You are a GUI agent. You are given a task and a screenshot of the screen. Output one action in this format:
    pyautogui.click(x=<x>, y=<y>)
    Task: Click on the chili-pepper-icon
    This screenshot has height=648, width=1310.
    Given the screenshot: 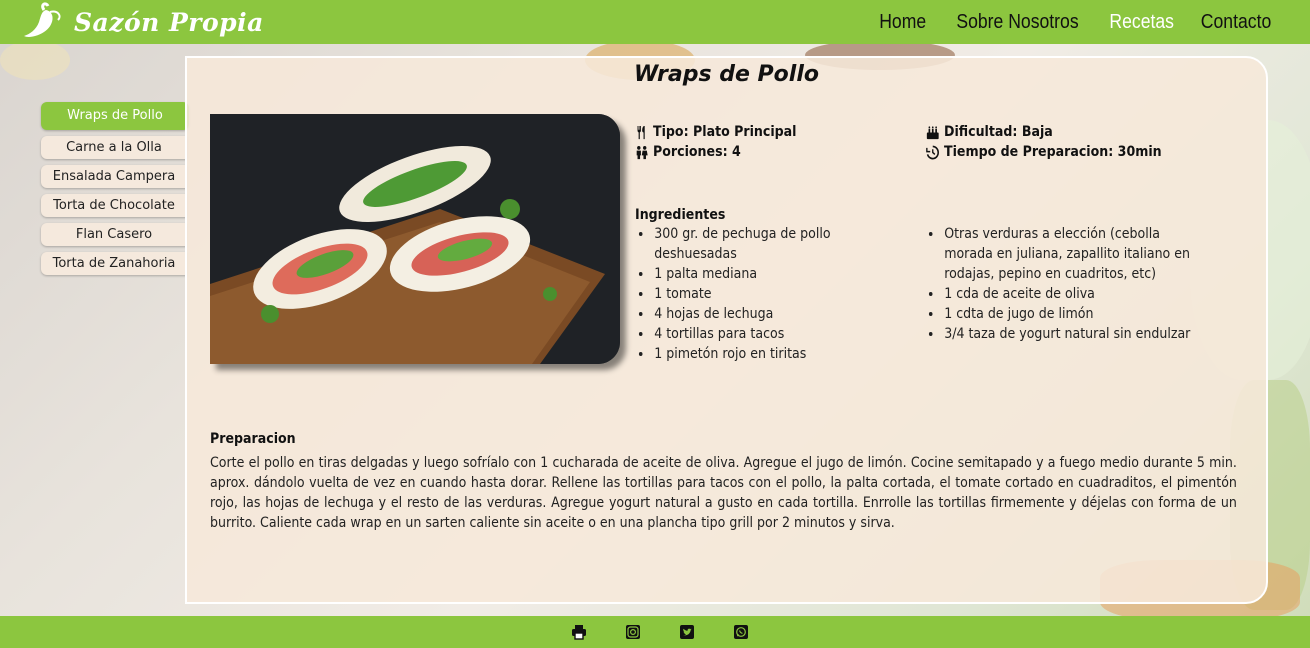 What is the action you would take?
    pyautogui.click(x=42, y=19)
    